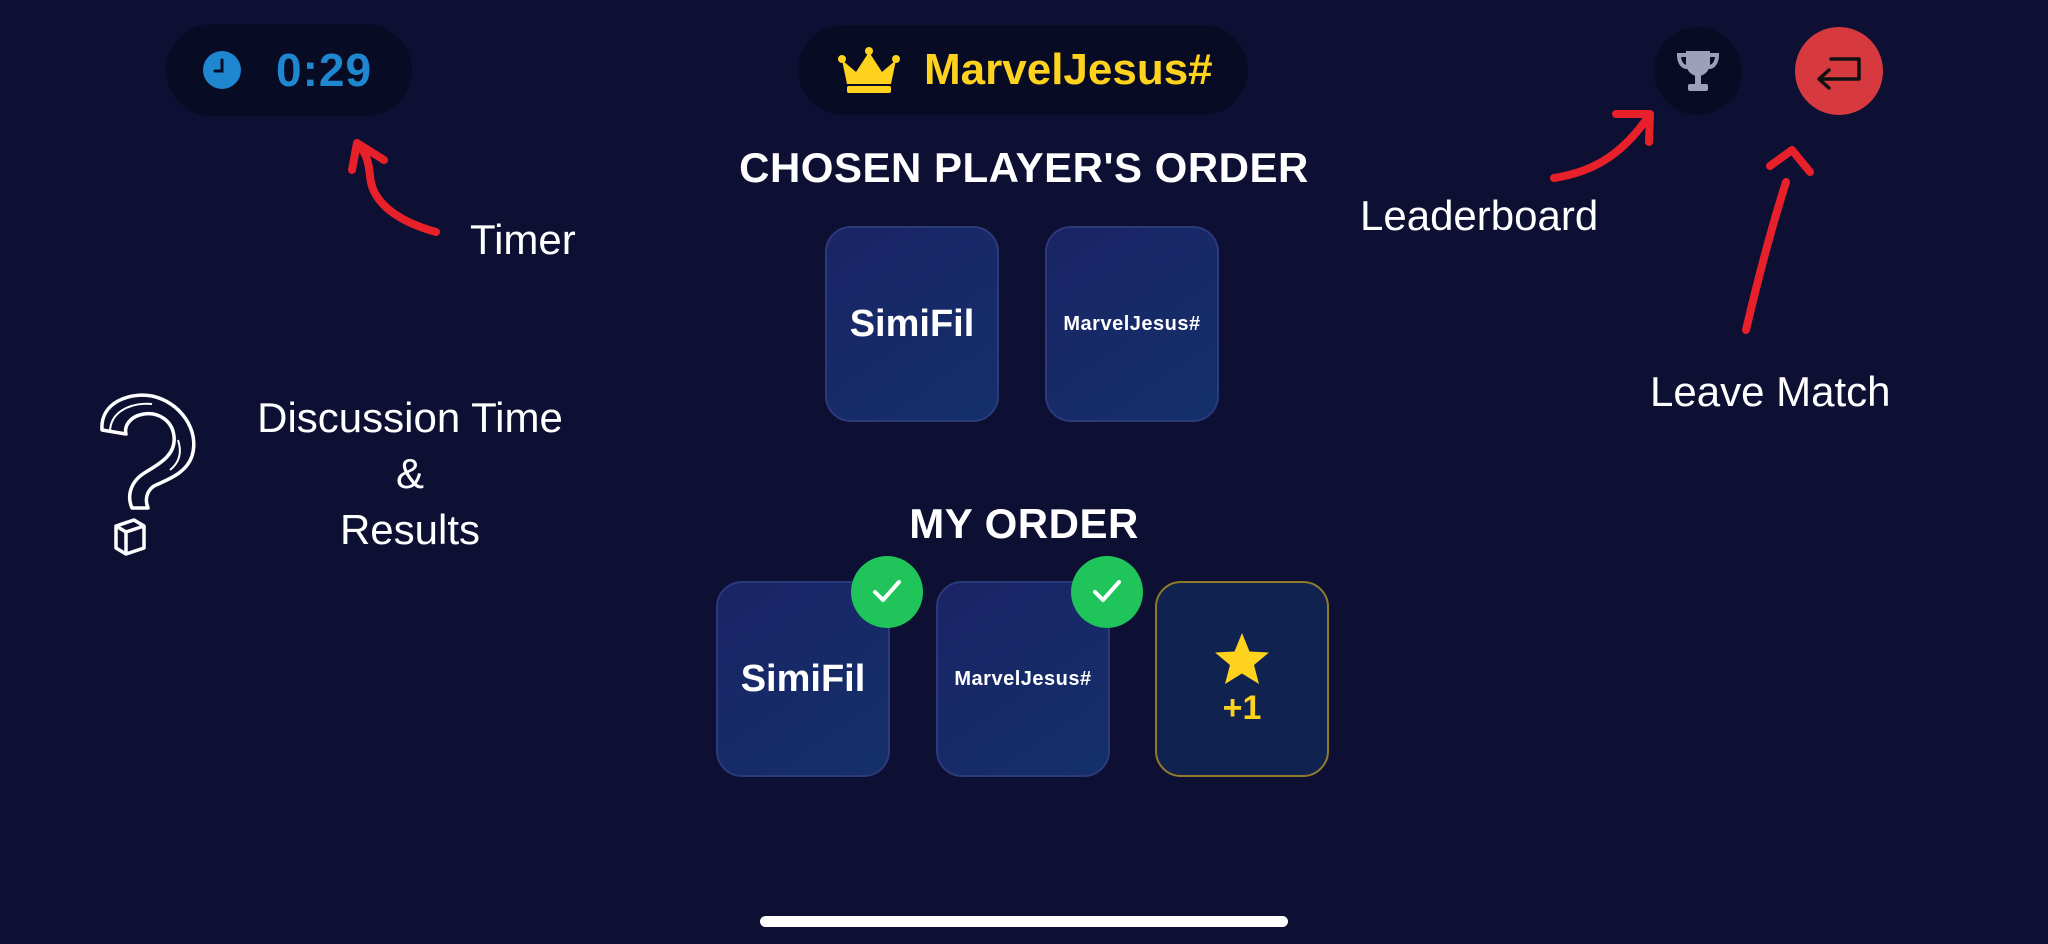  Describe the element at coordinates (1633, 128) in the screenshot. I see `leaderboard-arrowhead` at that location.